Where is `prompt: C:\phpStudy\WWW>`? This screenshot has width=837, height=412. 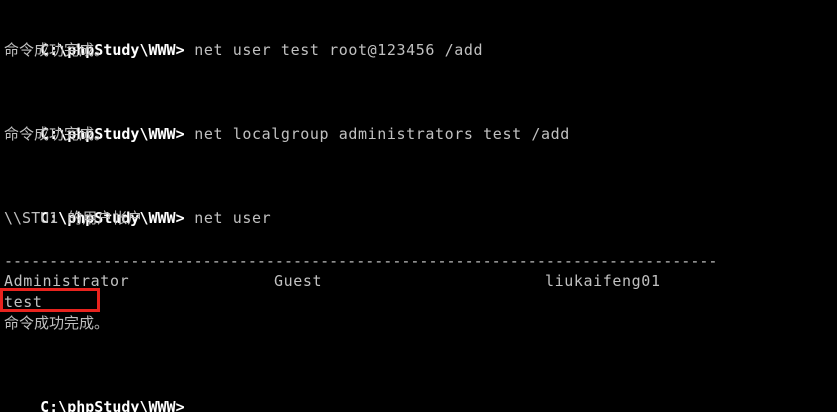 prompt: C:\phpStudy\WWW> is located at coordinates (112, 405).